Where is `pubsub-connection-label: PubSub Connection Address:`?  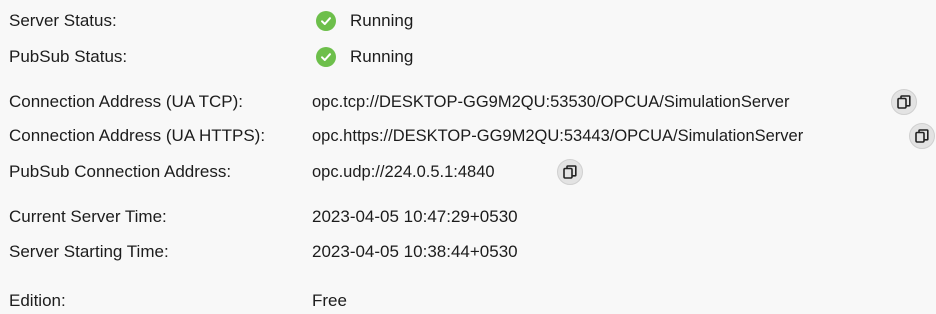
pubsub-connection-label: PubSub Connection Address: is located at coordinates (120, 171).